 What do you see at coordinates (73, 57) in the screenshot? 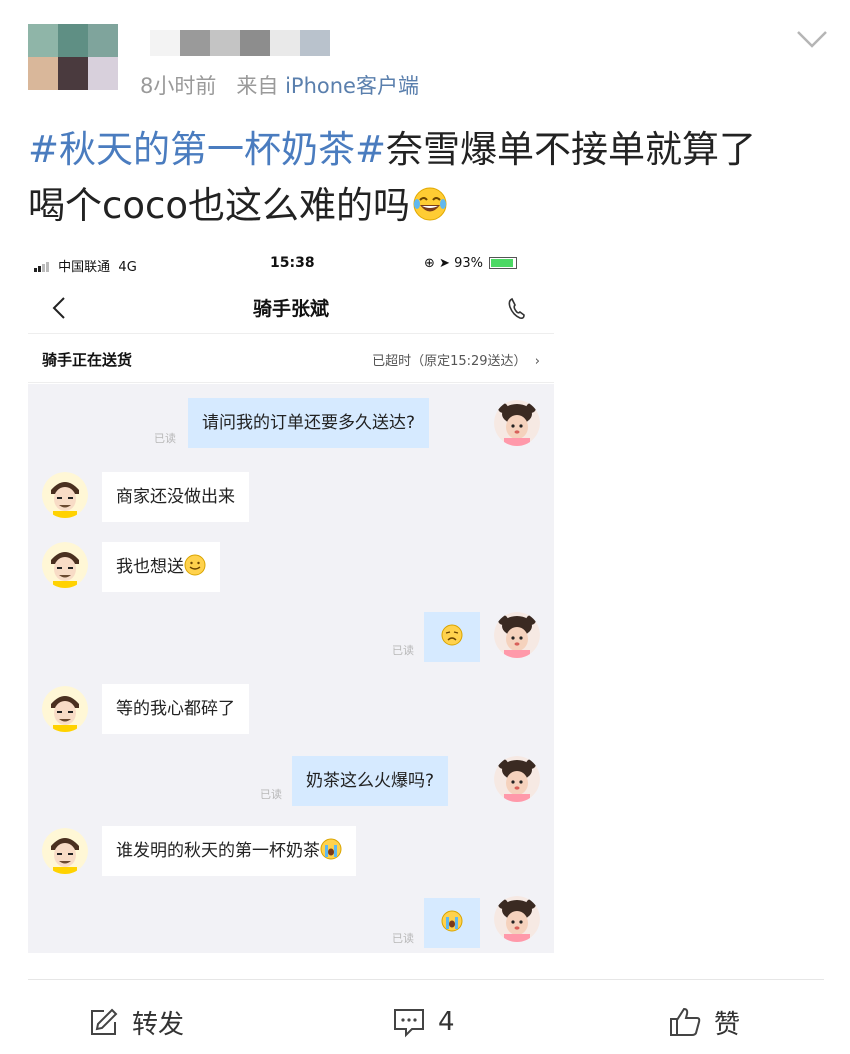
I see `user-avatar` at bounding box center [73, 57].